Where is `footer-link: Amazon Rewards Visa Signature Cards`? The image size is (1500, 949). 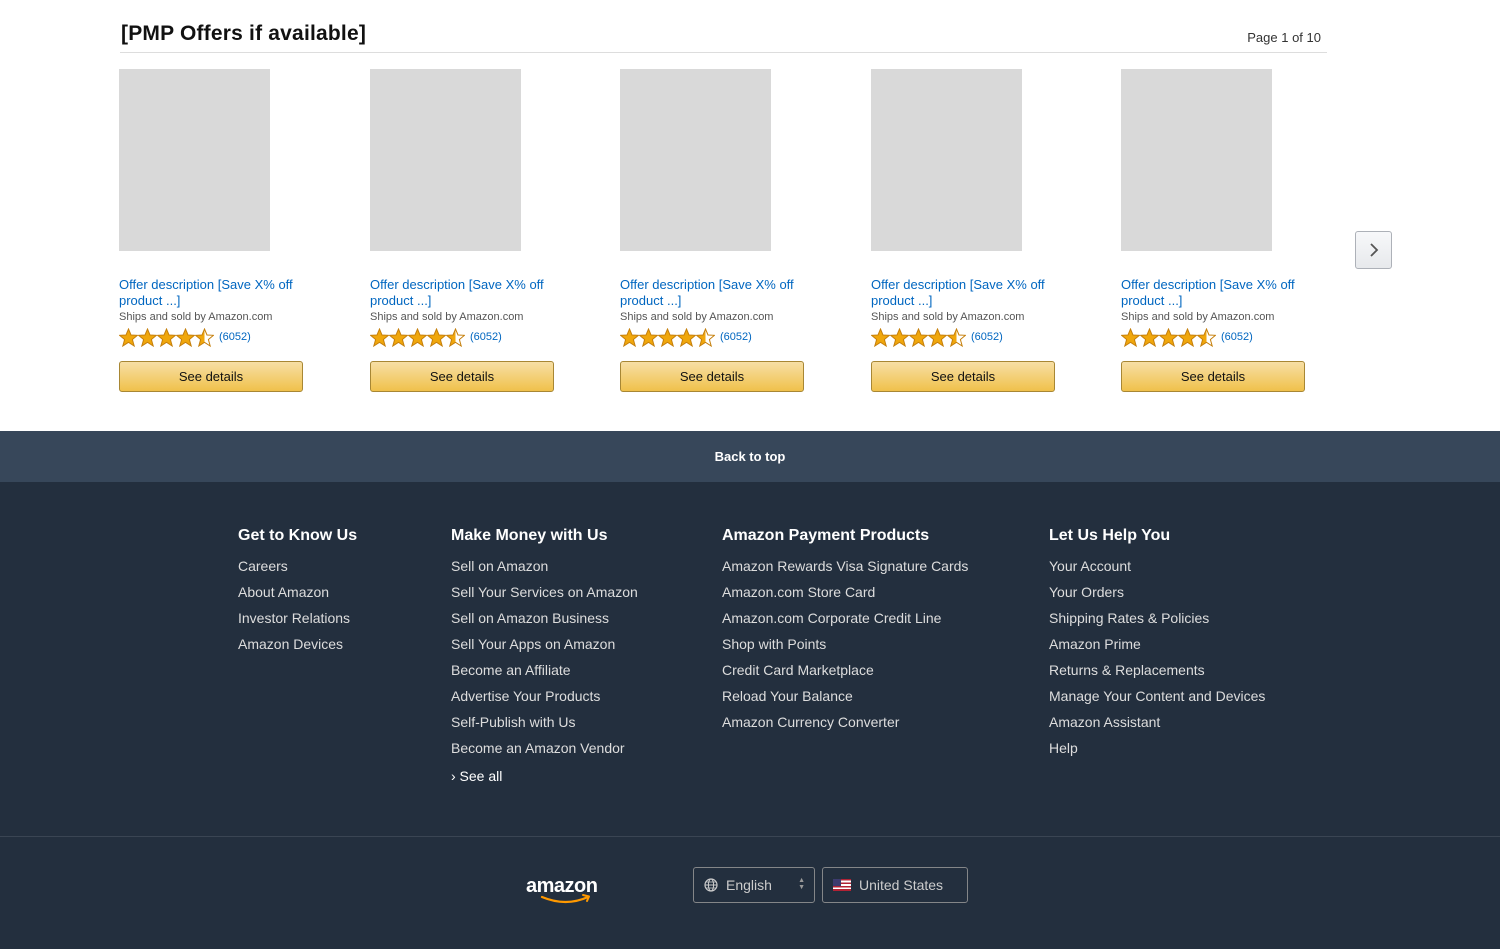
footer-link: Amazon Rewards Visa Signature Cards is located at coordinates (845, 570).